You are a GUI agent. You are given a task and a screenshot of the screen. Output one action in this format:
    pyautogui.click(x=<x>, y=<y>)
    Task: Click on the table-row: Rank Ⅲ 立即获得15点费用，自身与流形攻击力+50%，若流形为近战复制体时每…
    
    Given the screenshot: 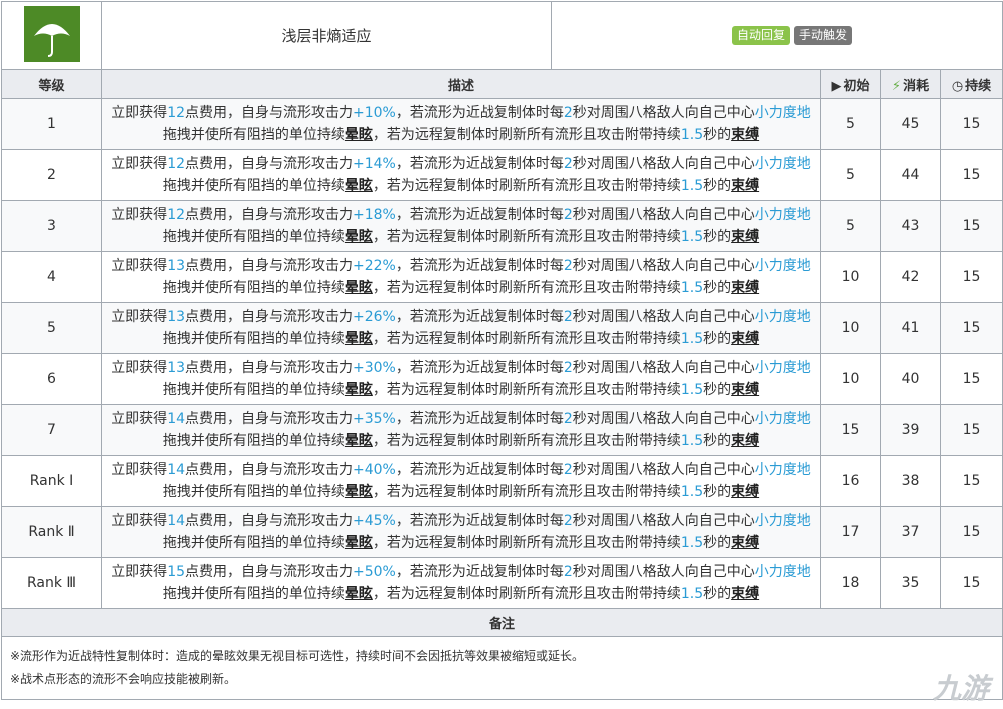 What is the action you would take?
    pyautogui.click(x=502, y=583)
    